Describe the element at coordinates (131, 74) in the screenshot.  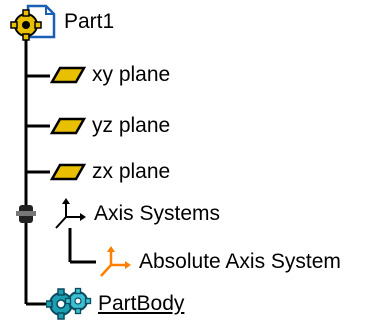
I see `tree-node-label: xy plane` at that location.